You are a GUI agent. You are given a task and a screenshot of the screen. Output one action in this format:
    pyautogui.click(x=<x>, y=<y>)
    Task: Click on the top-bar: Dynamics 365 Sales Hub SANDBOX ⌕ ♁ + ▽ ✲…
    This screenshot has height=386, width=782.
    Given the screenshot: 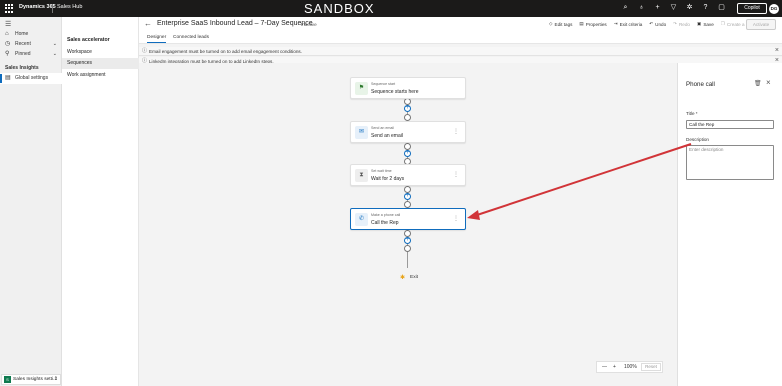 What is the action you would take?
    pyautogui.click(x=391, y=8)
    